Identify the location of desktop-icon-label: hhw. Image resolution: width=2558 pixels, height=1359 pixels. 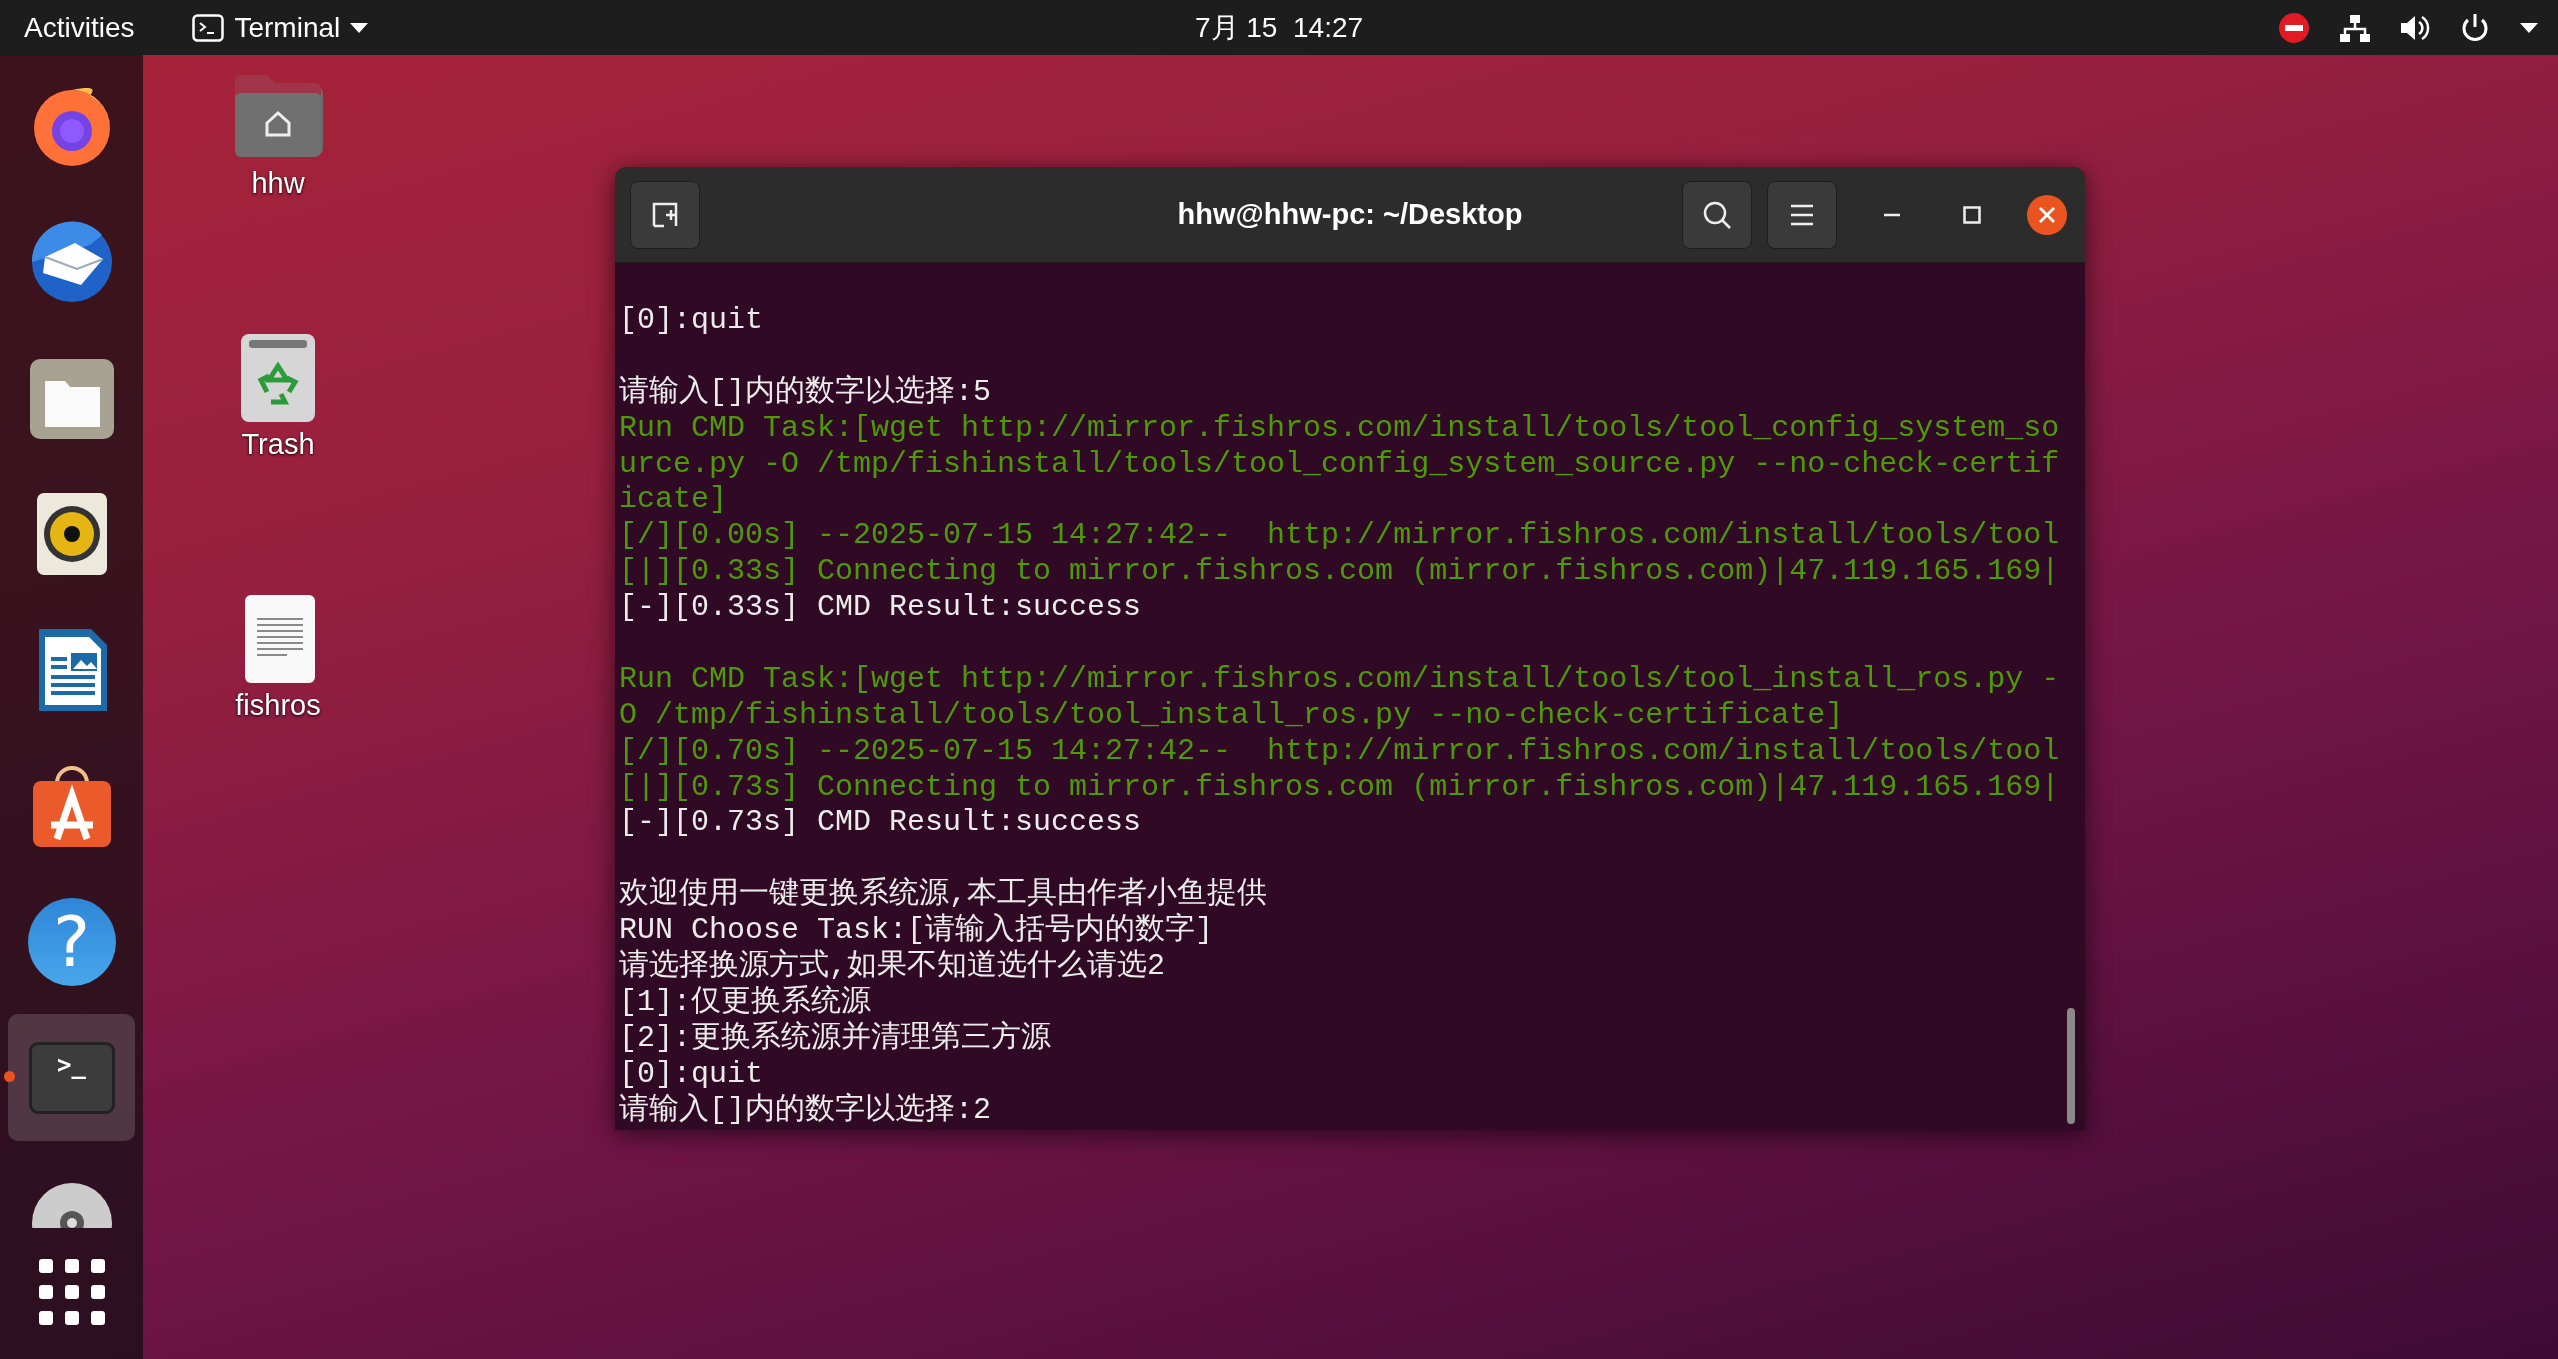
(278, 183).